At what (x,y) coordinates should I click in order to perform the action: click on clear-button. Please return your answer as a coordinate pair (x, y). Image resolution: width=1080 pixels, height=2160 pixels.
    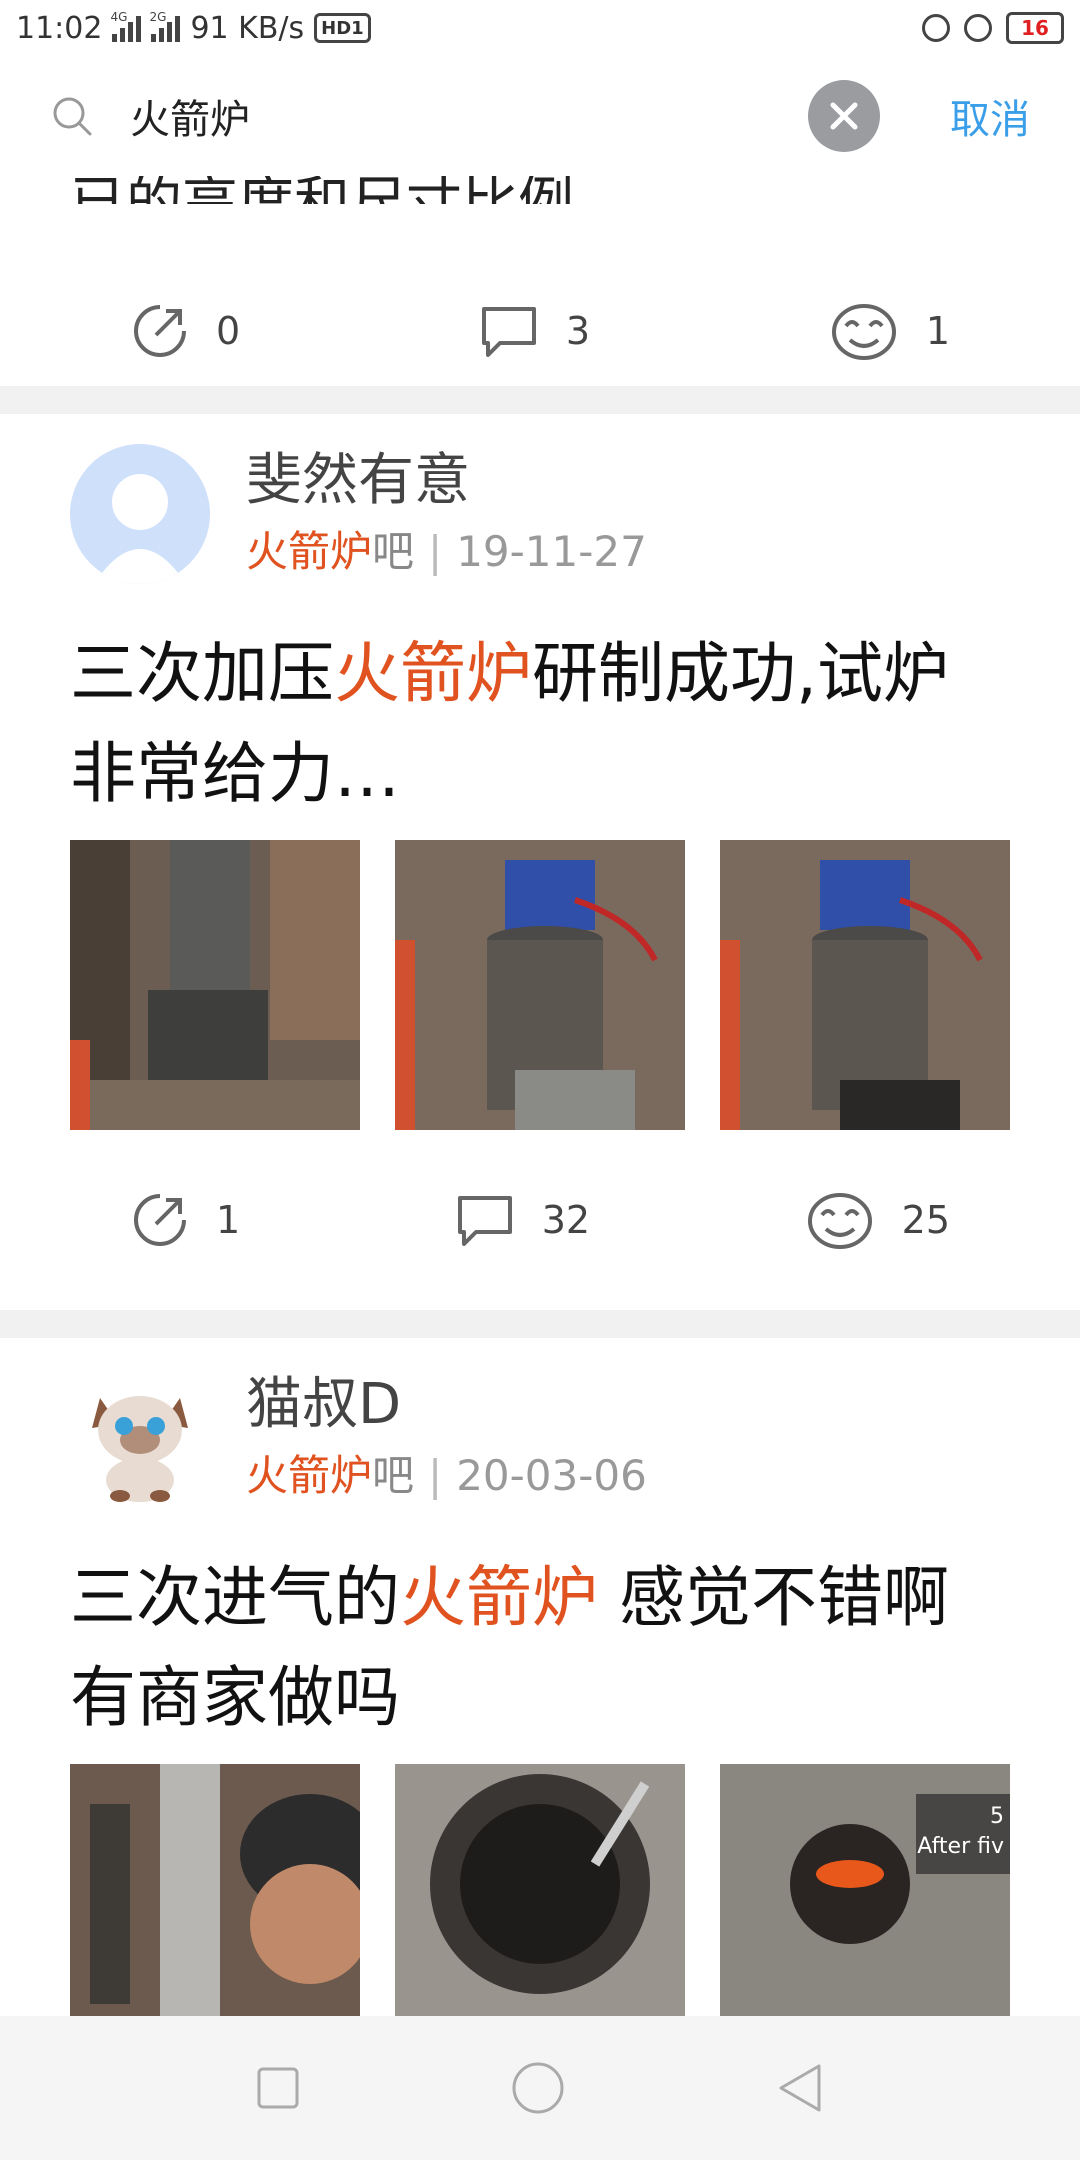
    Looking at the image, I should click on (844, 116).